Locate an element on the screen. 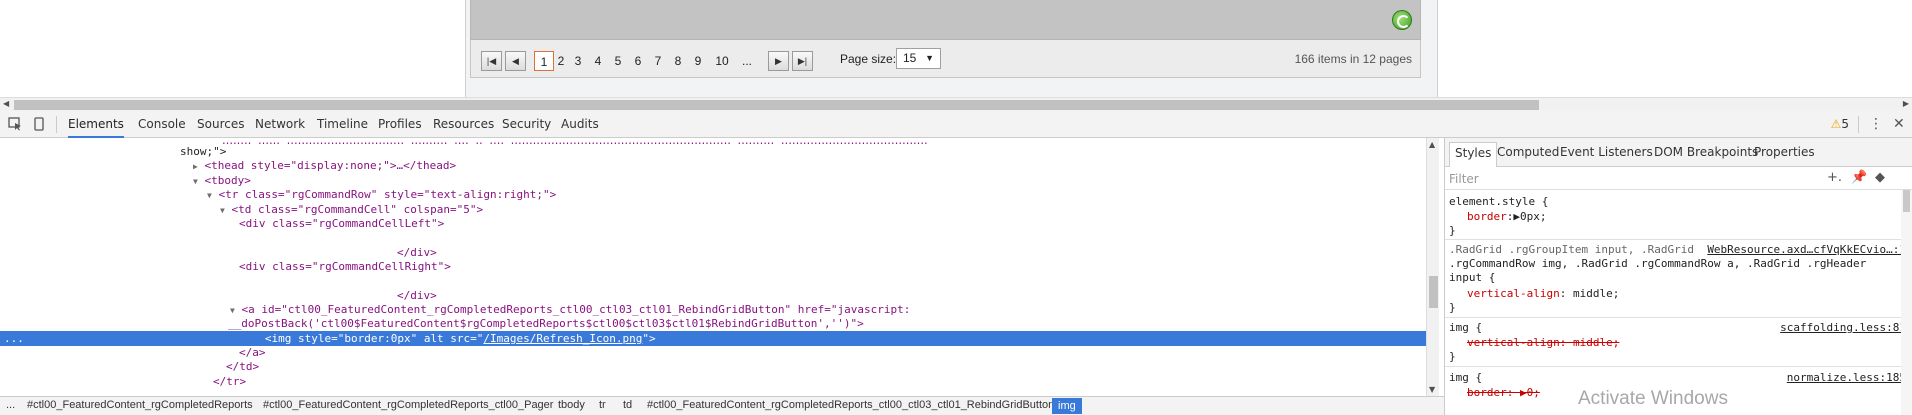 The image size is (1912, 415). styles-scrollbar is located at coordinates (1906, 302).